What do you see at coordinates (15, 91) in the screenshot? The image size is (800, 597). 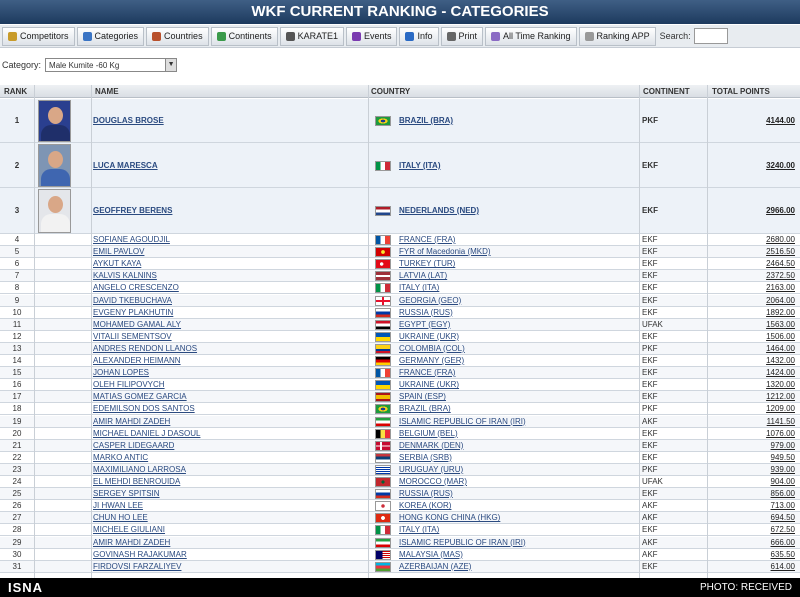 I see `header-rank: RANK` at bounding box center [15, 91].